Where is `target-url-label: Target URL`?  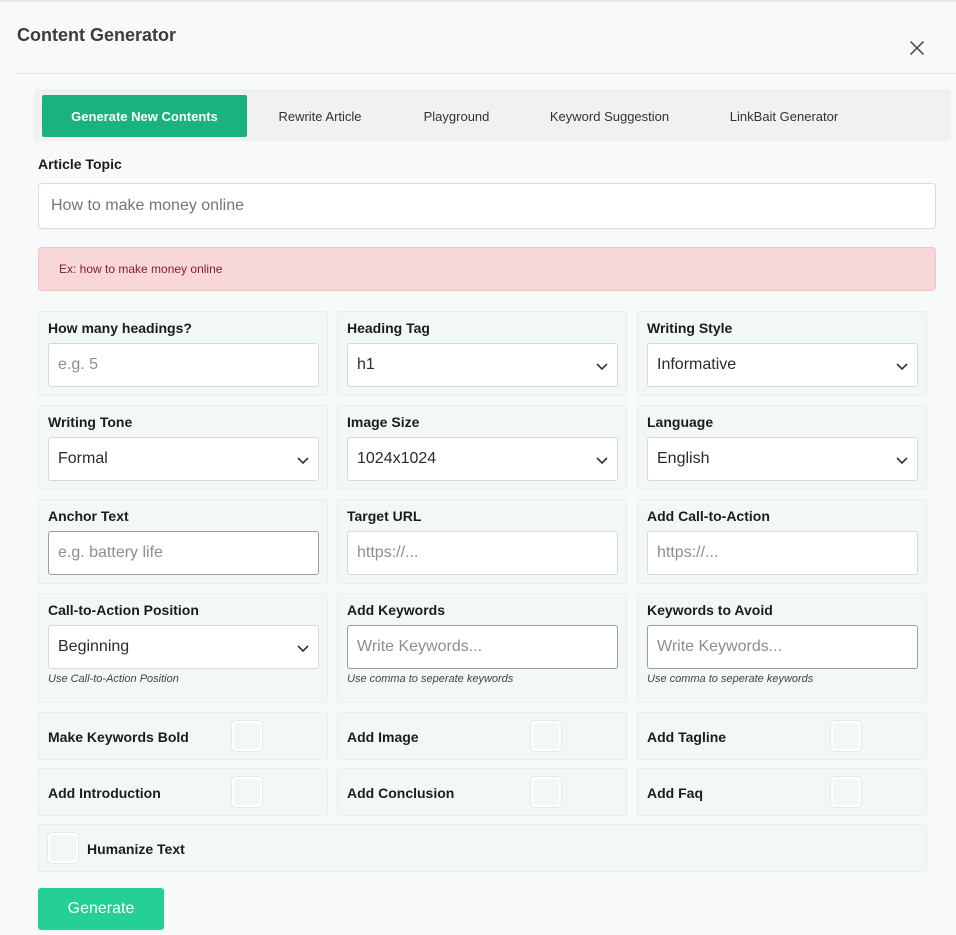
target-url-label: Target URL is located at coordinates (384, 516).